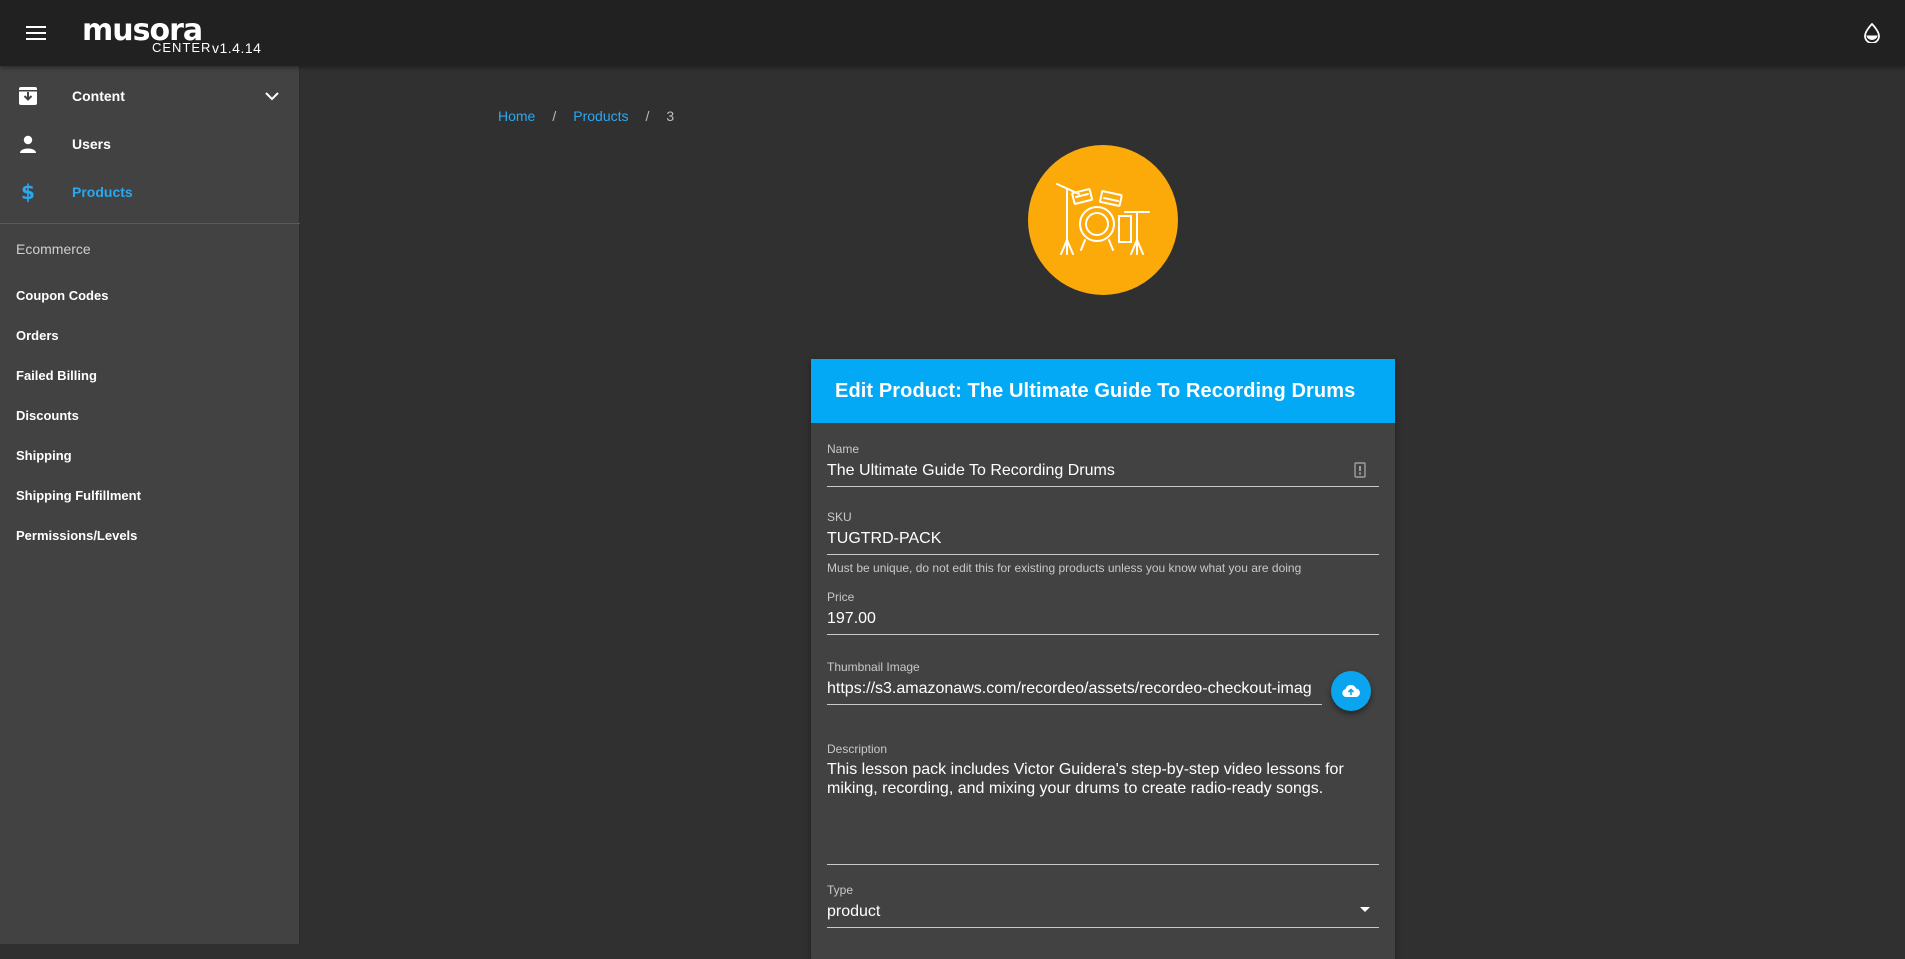 The height and width of the screenshot is (959, 1905). Describe the element at coordinates (150, 96) in the screenshot. I see `sidebar-item-content: Content` at that location.